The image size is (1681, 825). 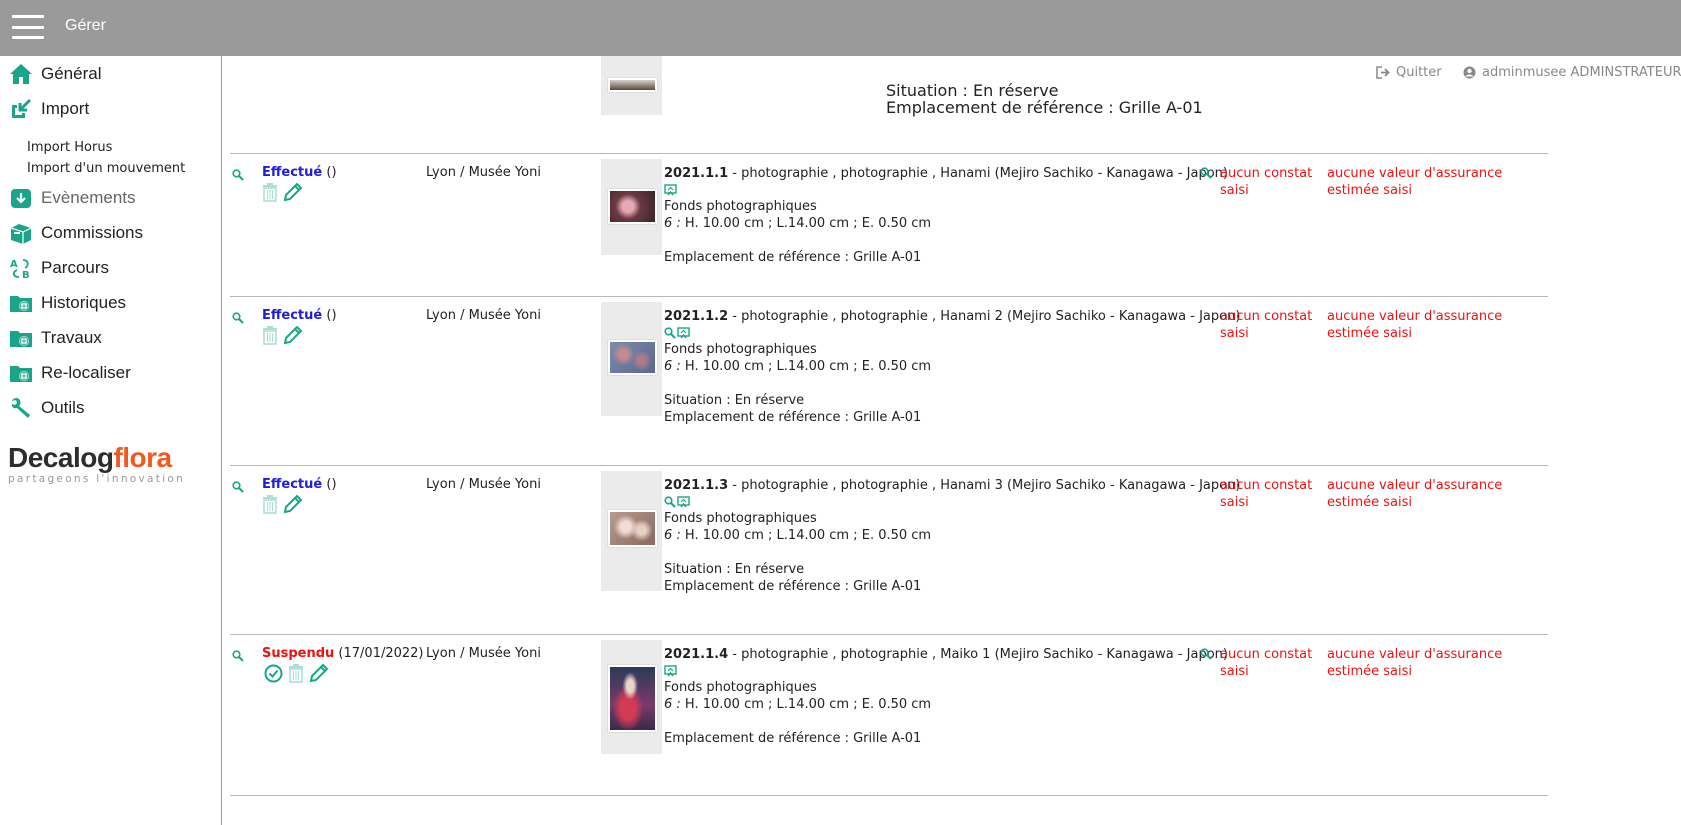 I want to click on hamburger-menu-icon, so click(x=28, y=27).